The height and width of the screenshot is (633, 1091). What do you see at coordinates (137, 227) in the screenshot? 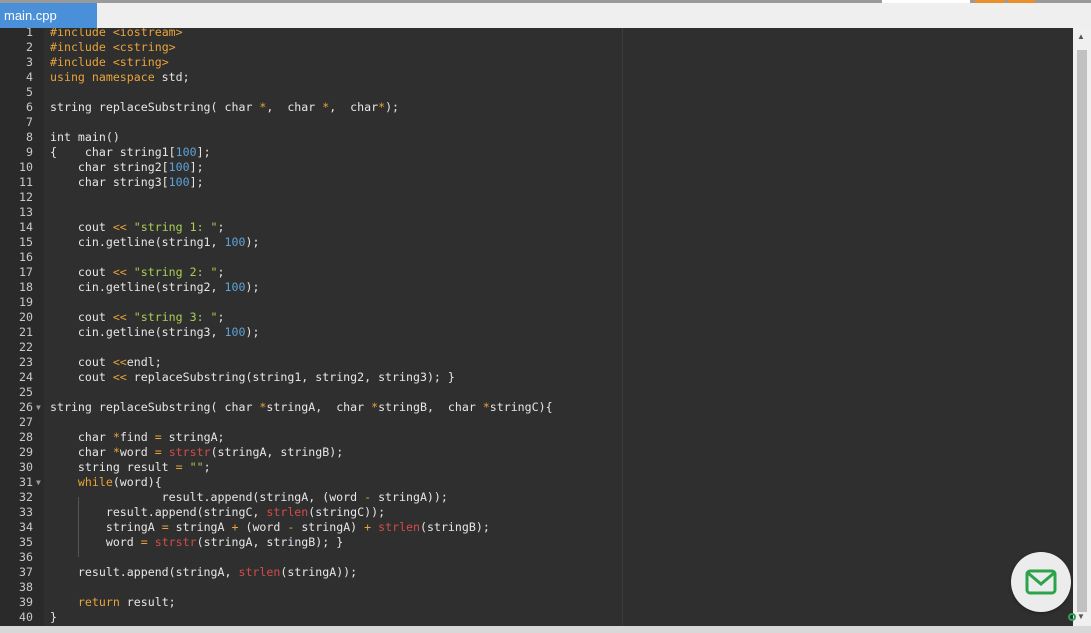
I see `code-text: cout << "string 1: ";` at bounding box center [137, 227].